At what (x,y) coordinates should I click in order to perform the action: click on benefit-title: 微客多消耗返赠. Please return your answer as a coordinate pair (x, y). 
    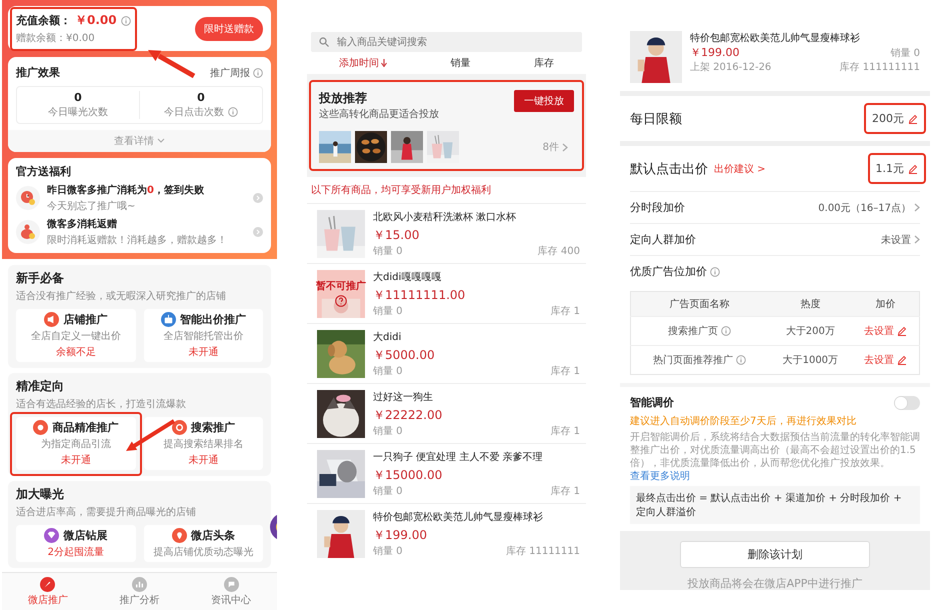
    Looking at the image, I should click on (82, 224).